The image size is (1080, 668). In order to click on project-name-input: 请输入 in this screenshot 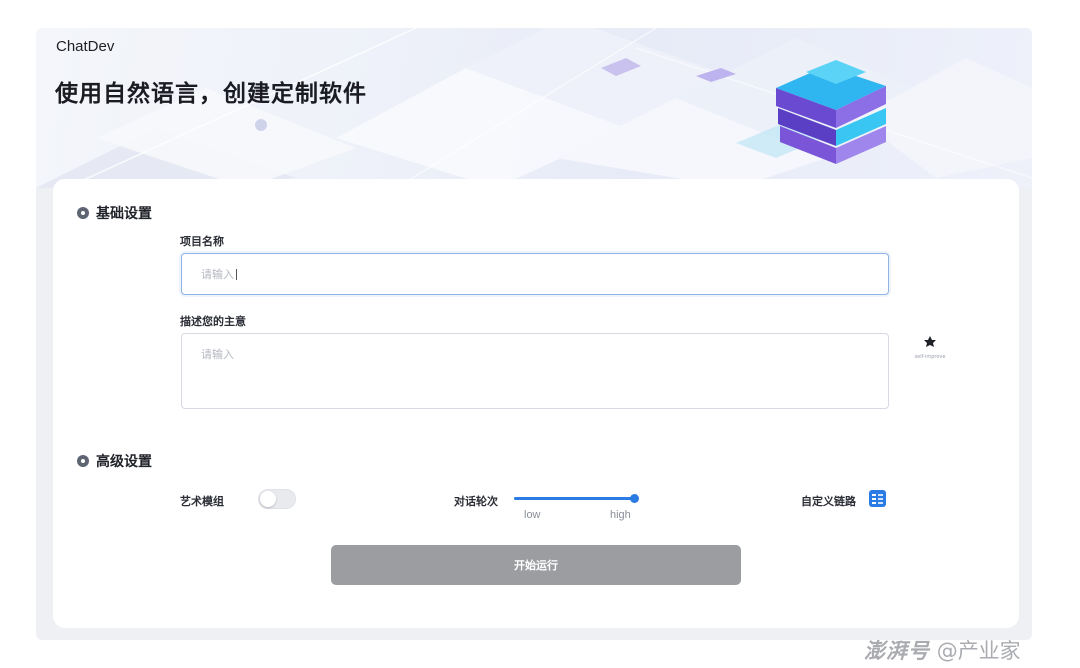, I will do `click(535, 274)`.